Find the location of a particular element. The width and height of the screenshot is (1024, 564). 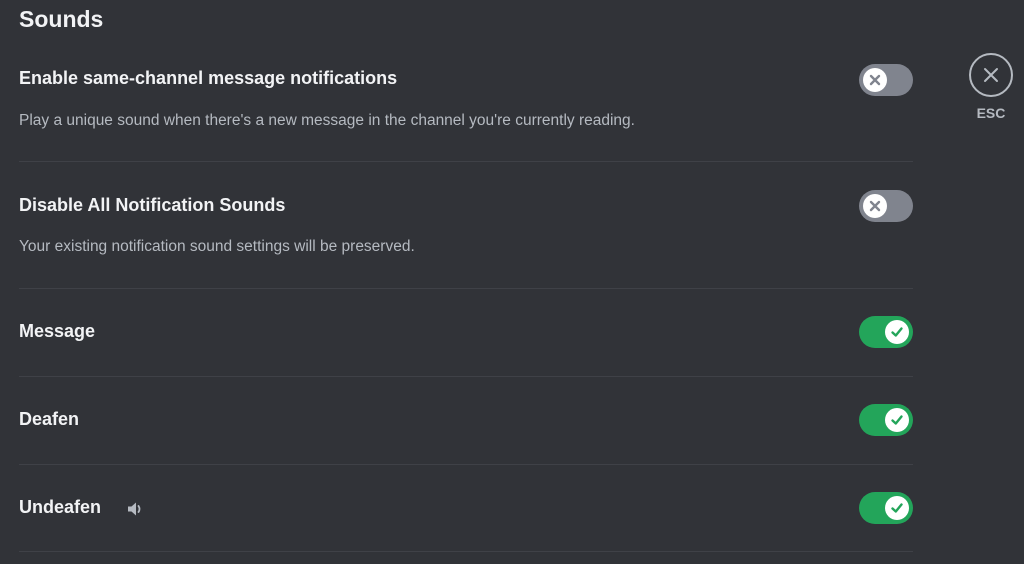

setting-label-deafen: Deafen is located at coordinates (49, 419).